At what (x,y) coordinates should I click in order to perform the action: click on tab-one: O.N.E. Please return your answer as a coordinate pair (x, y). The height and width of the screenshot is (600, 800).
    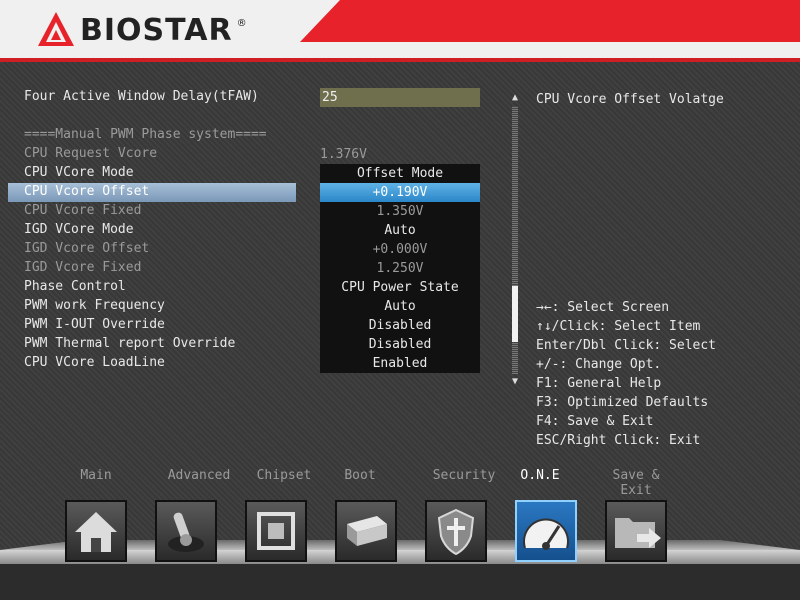
    Looking at the image, I should click on (540, 478).